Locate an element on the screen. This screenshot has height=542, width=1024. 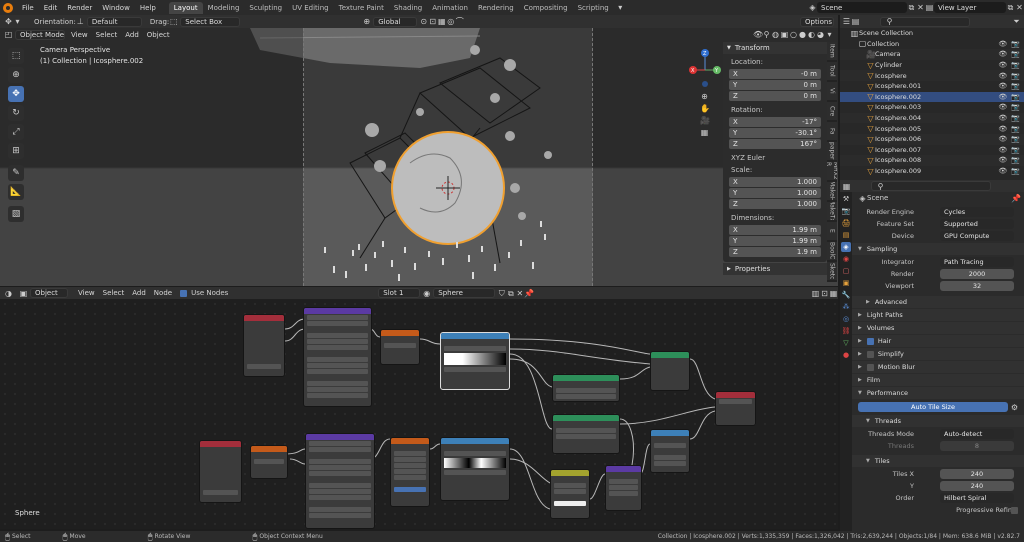
location-x-field: X -0 m is located at coordinates (775, 74).